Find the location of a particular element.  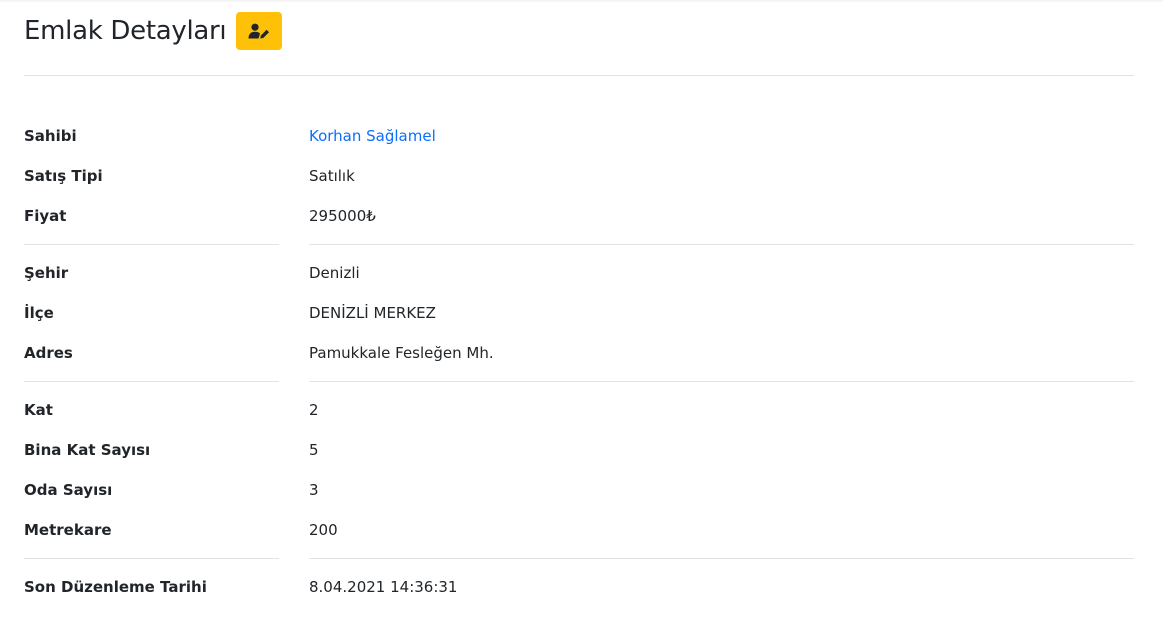

detail-row-last-edit: Son Düzenleme Tarihi 8.04.2021 14:36:31 is located at coordinates (579, 587).